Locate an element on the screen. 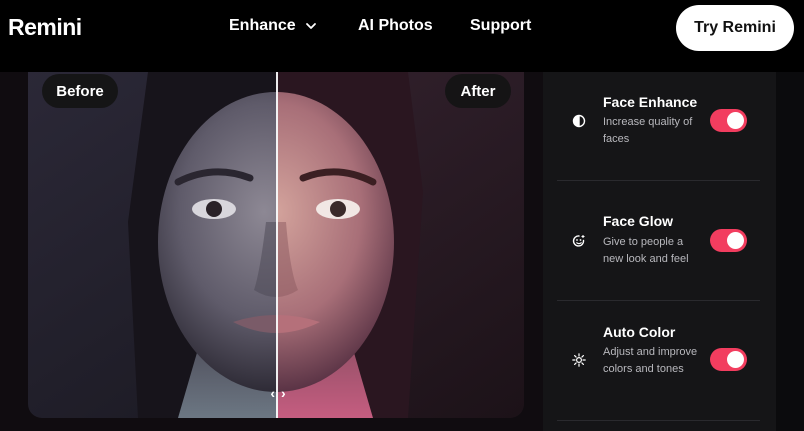 Image resolution: width=804 pixels, height=431 pixels. feature-title: Auto Color is located at coordinates (639, 332).